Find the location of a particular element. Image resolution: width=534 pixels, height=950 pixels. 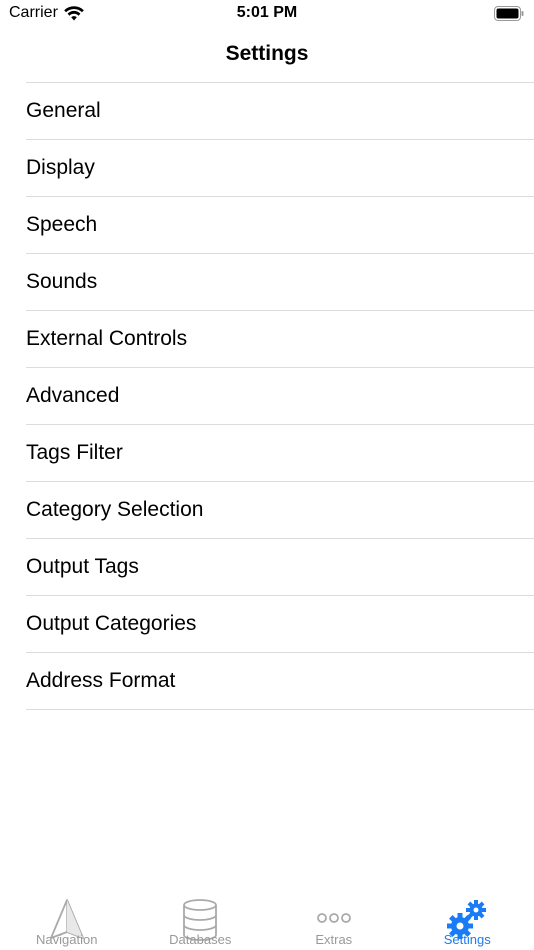

status-time: 5:01 PM is located at coordinates (267, 12).